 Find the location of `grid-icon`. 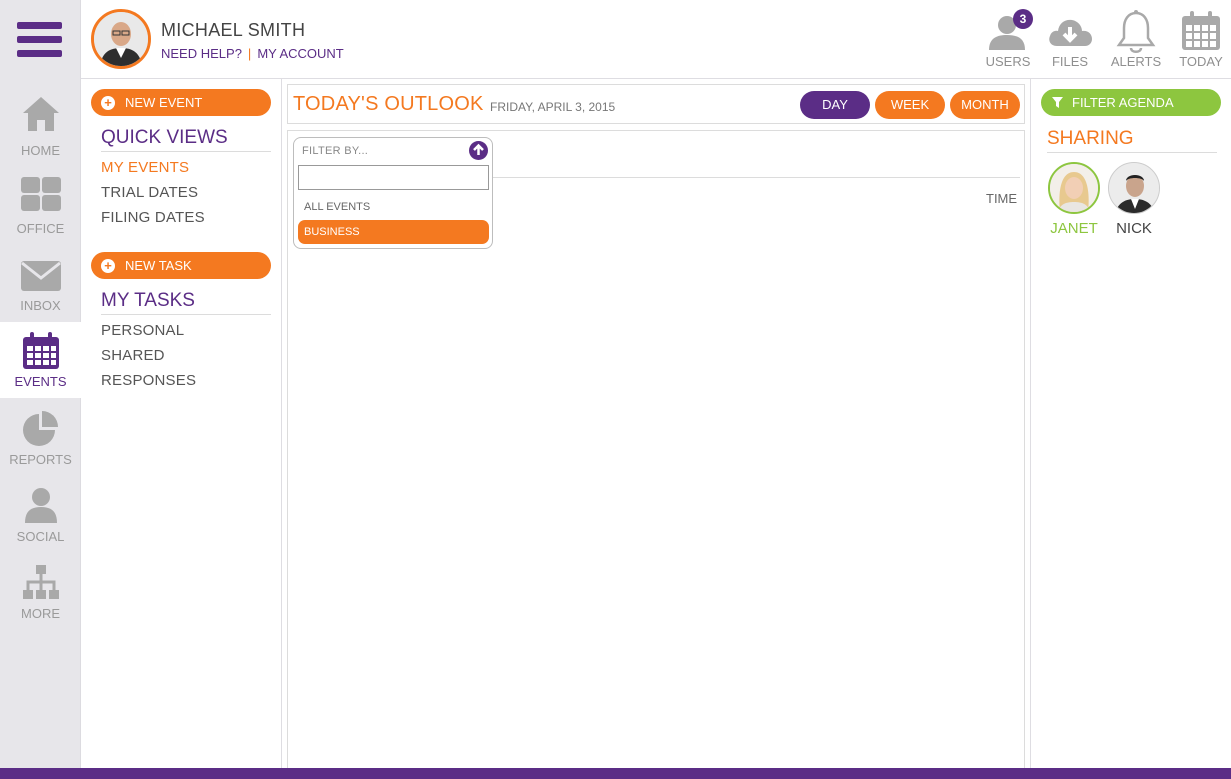

grid-icon is located at coordinates (41, 194).